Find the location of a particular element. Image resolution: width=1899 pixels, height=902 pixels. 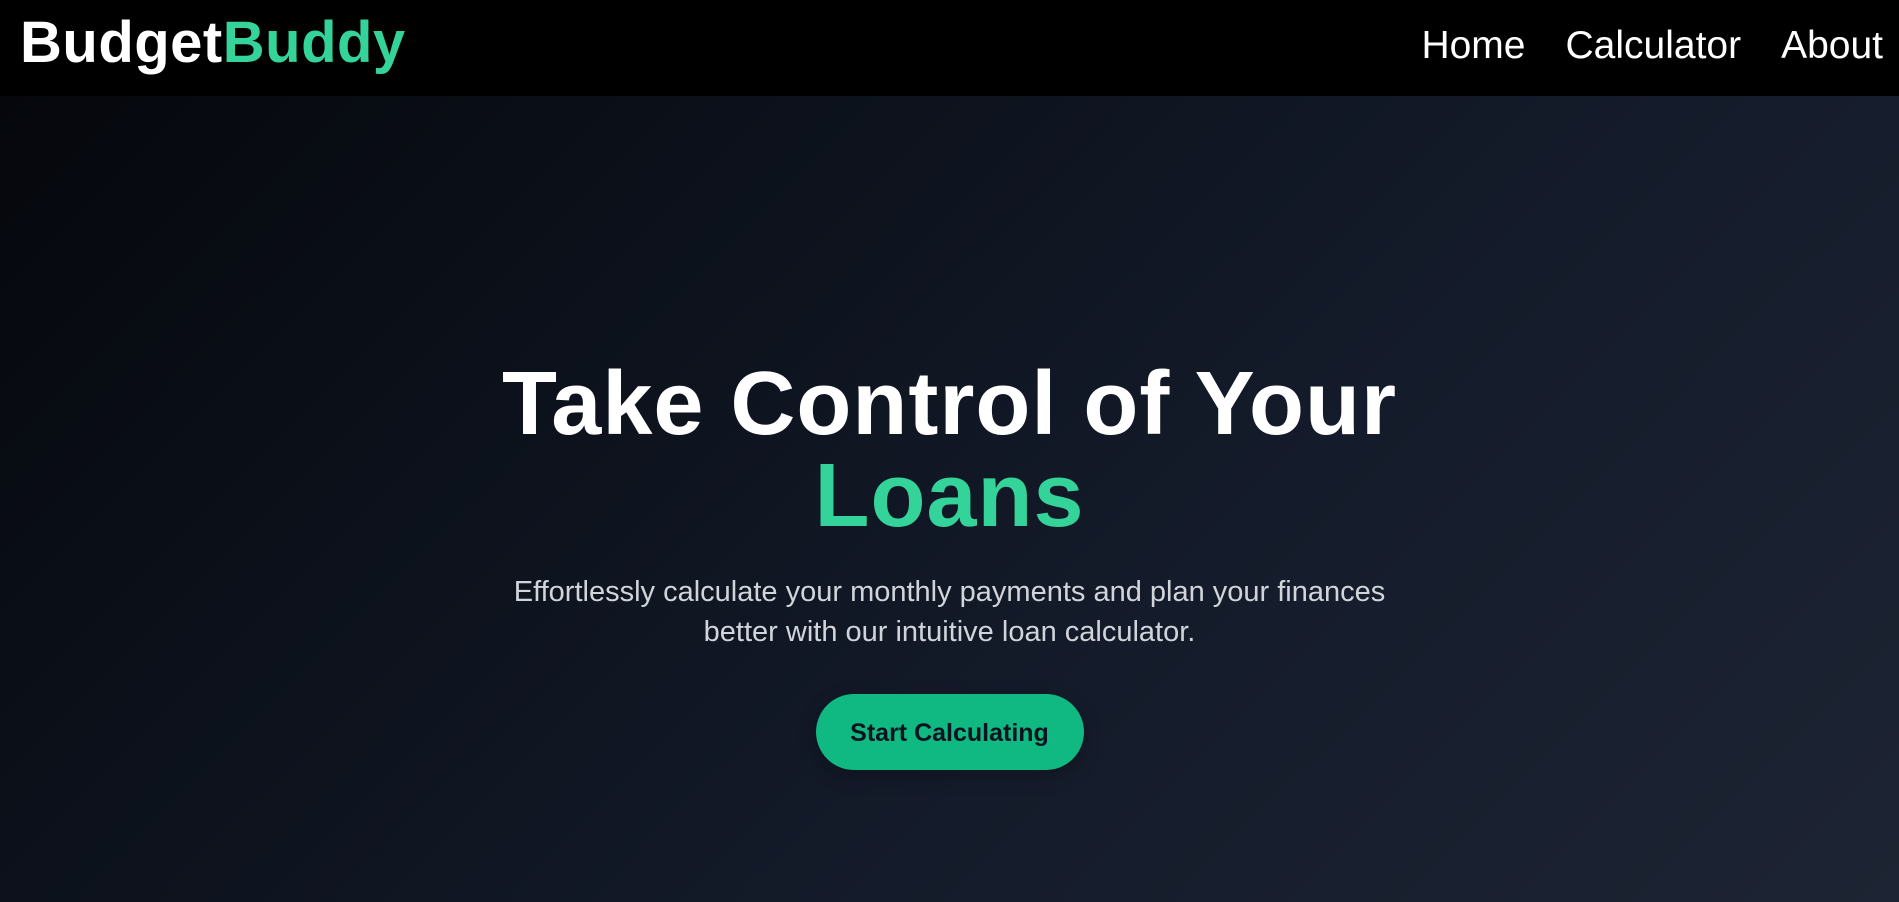

main-nav: Home Calculator About is located at coordinates (1652, 45).